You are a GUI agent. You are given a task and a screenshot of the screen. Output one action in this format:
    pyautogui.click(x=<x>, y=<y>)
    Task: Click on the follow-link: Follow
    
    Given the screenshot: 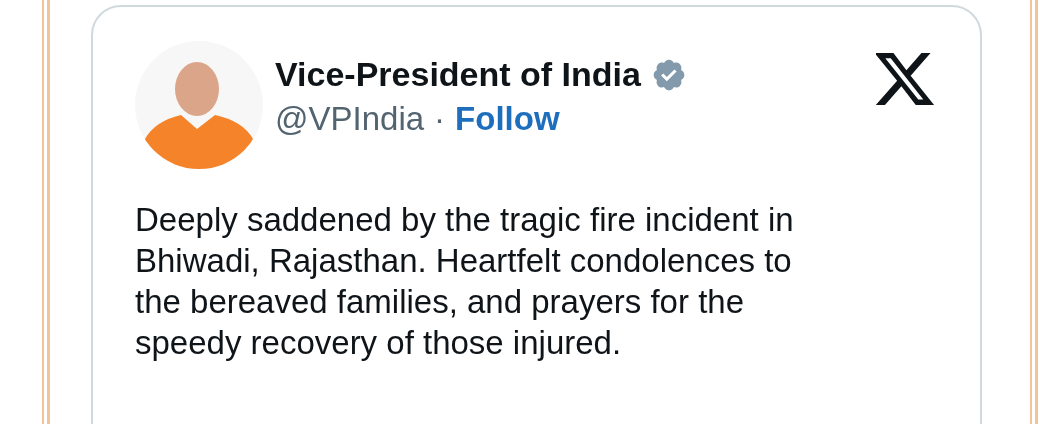 What is the action you would take?
    pyautogui.click(x=507, y=119)
    